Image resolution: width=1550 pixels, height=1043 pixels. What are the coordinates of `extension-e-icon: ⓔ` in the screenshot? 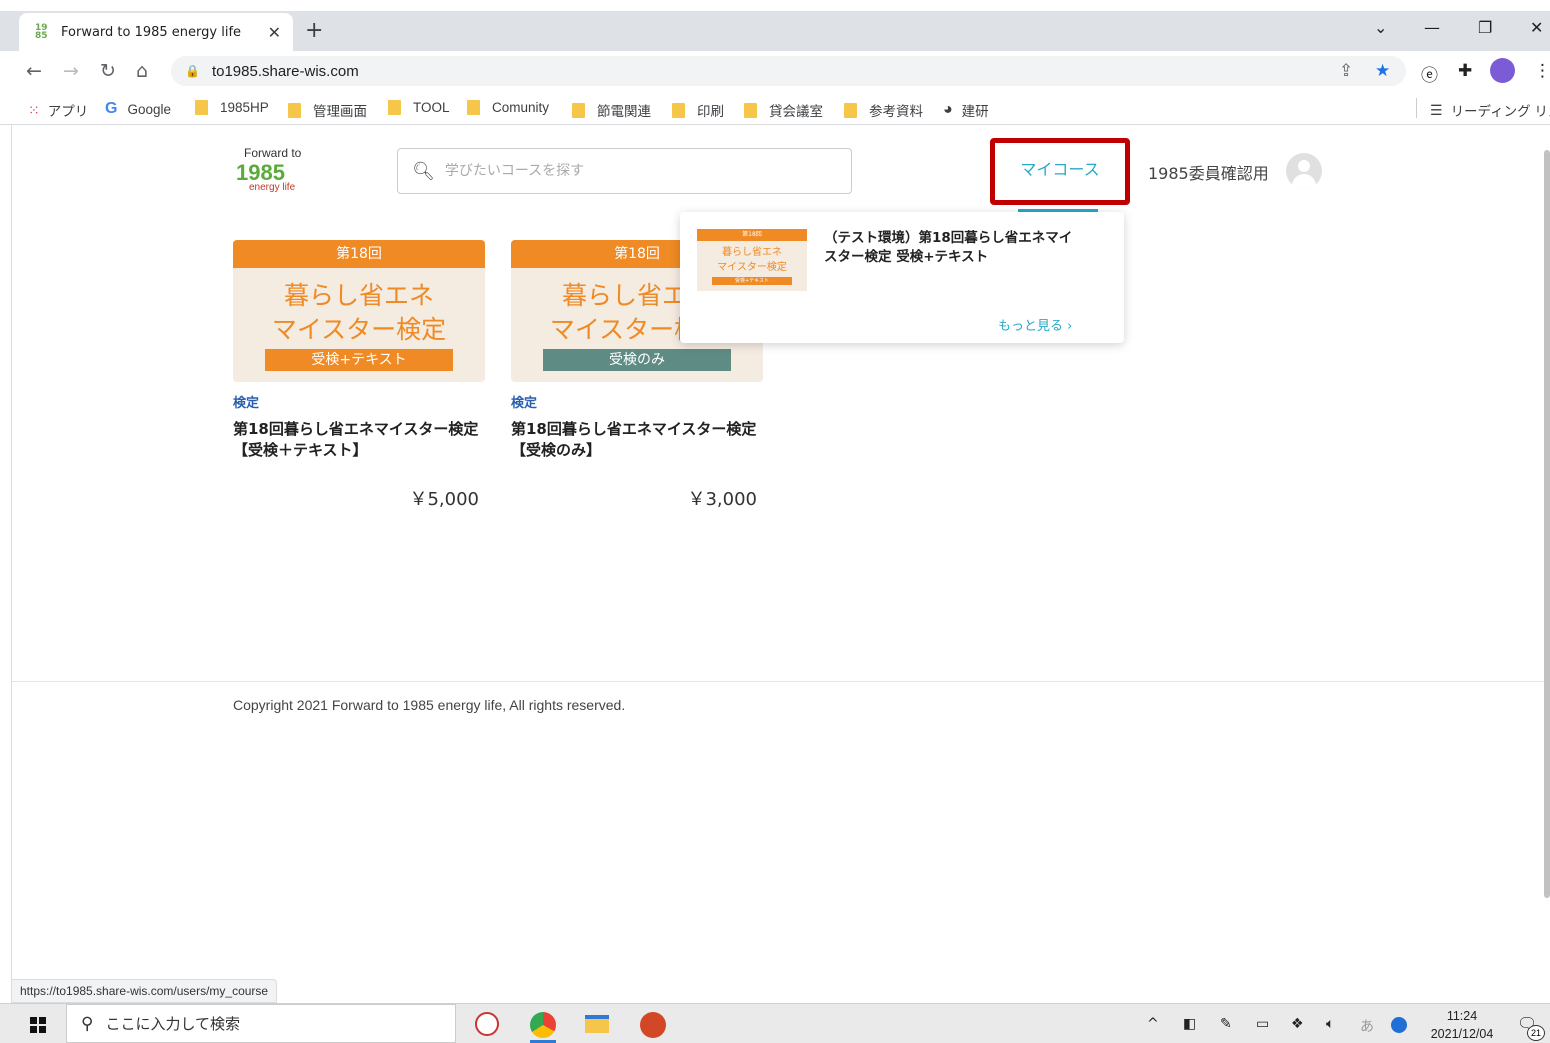 It's located at (1429, 73).